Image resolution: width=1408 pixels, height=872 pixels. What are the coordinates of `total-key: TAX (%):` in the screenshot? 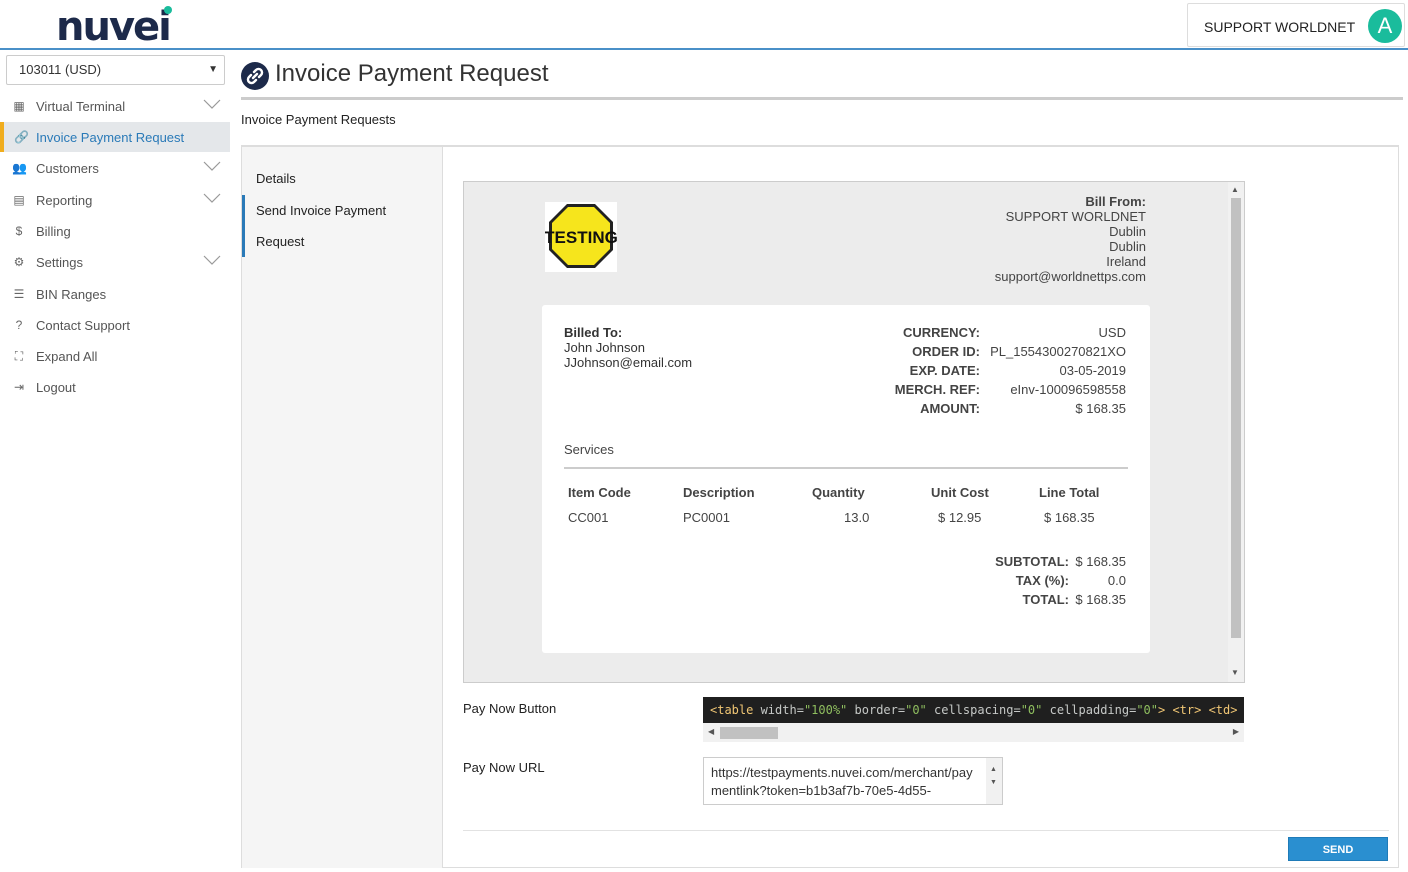 It's located at (1042, 580).